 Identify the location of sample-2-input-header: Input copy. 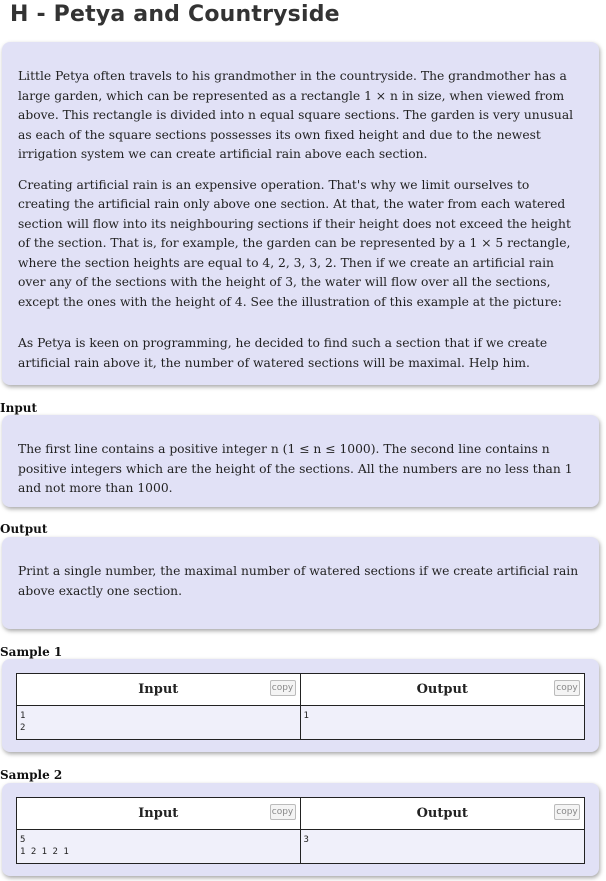
(159, 813).